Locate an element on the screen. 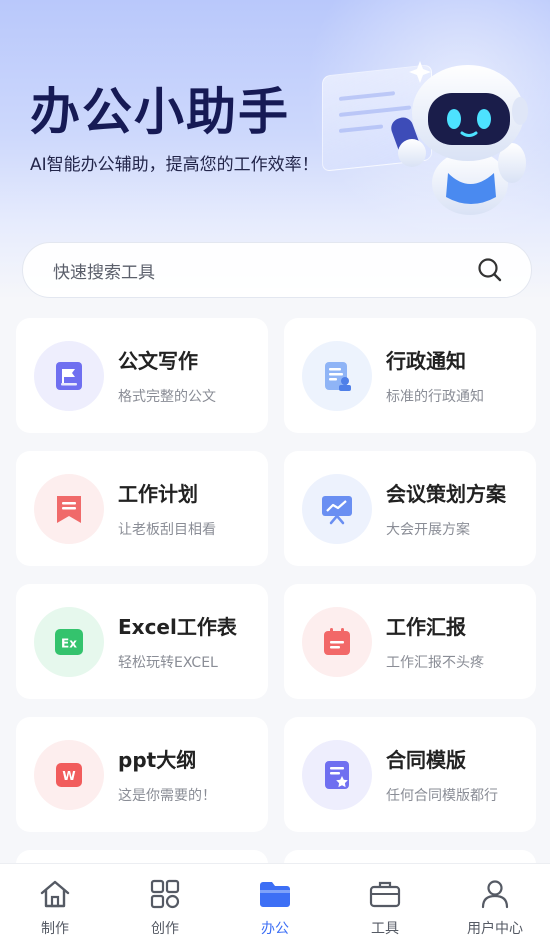  svg-text: W is located at coordinates (68, 776).